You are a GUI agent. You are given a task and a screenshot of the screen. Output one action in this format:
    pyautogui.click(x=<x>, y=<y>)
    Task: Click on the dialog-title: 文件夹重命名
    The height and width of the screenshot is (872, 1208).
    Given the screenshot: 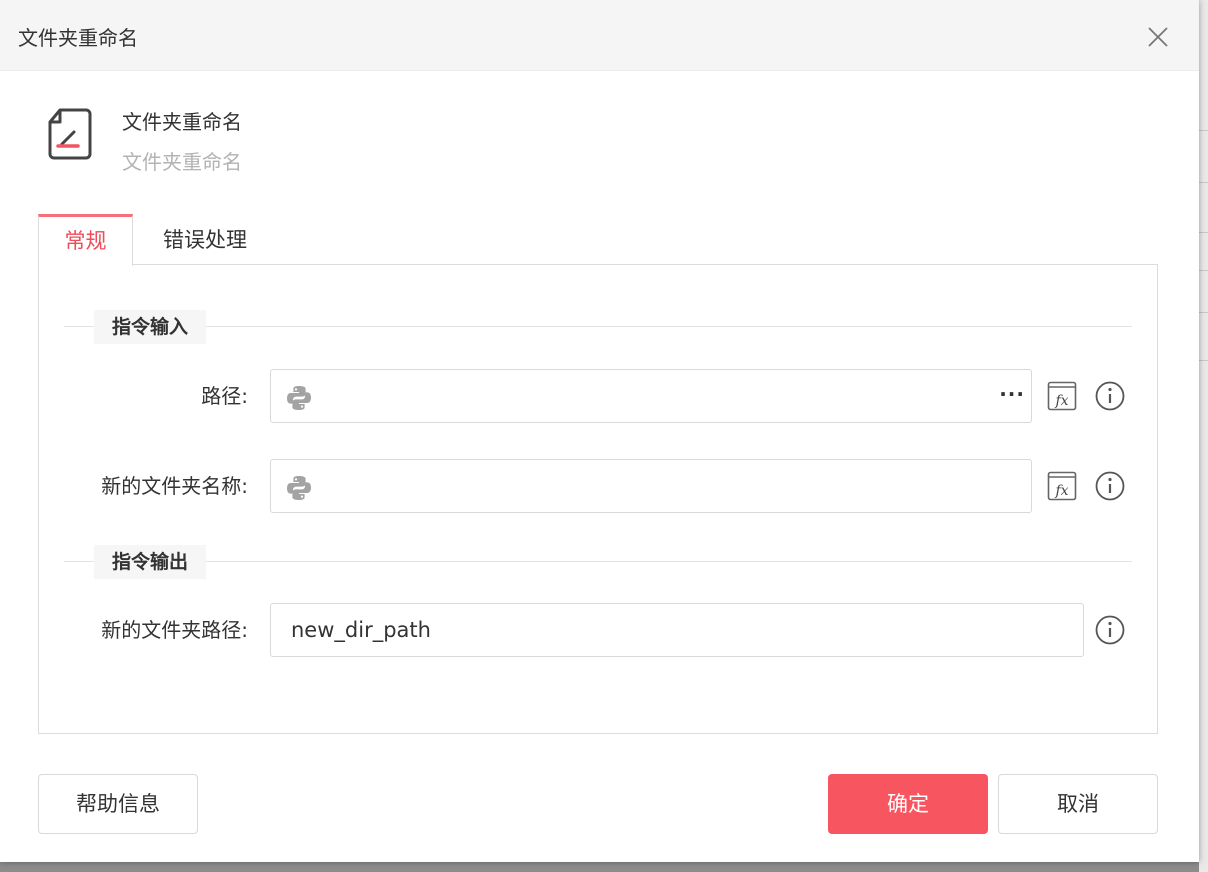 What is the action you would take?
    pyautogui.click(x=78, y=38)
    